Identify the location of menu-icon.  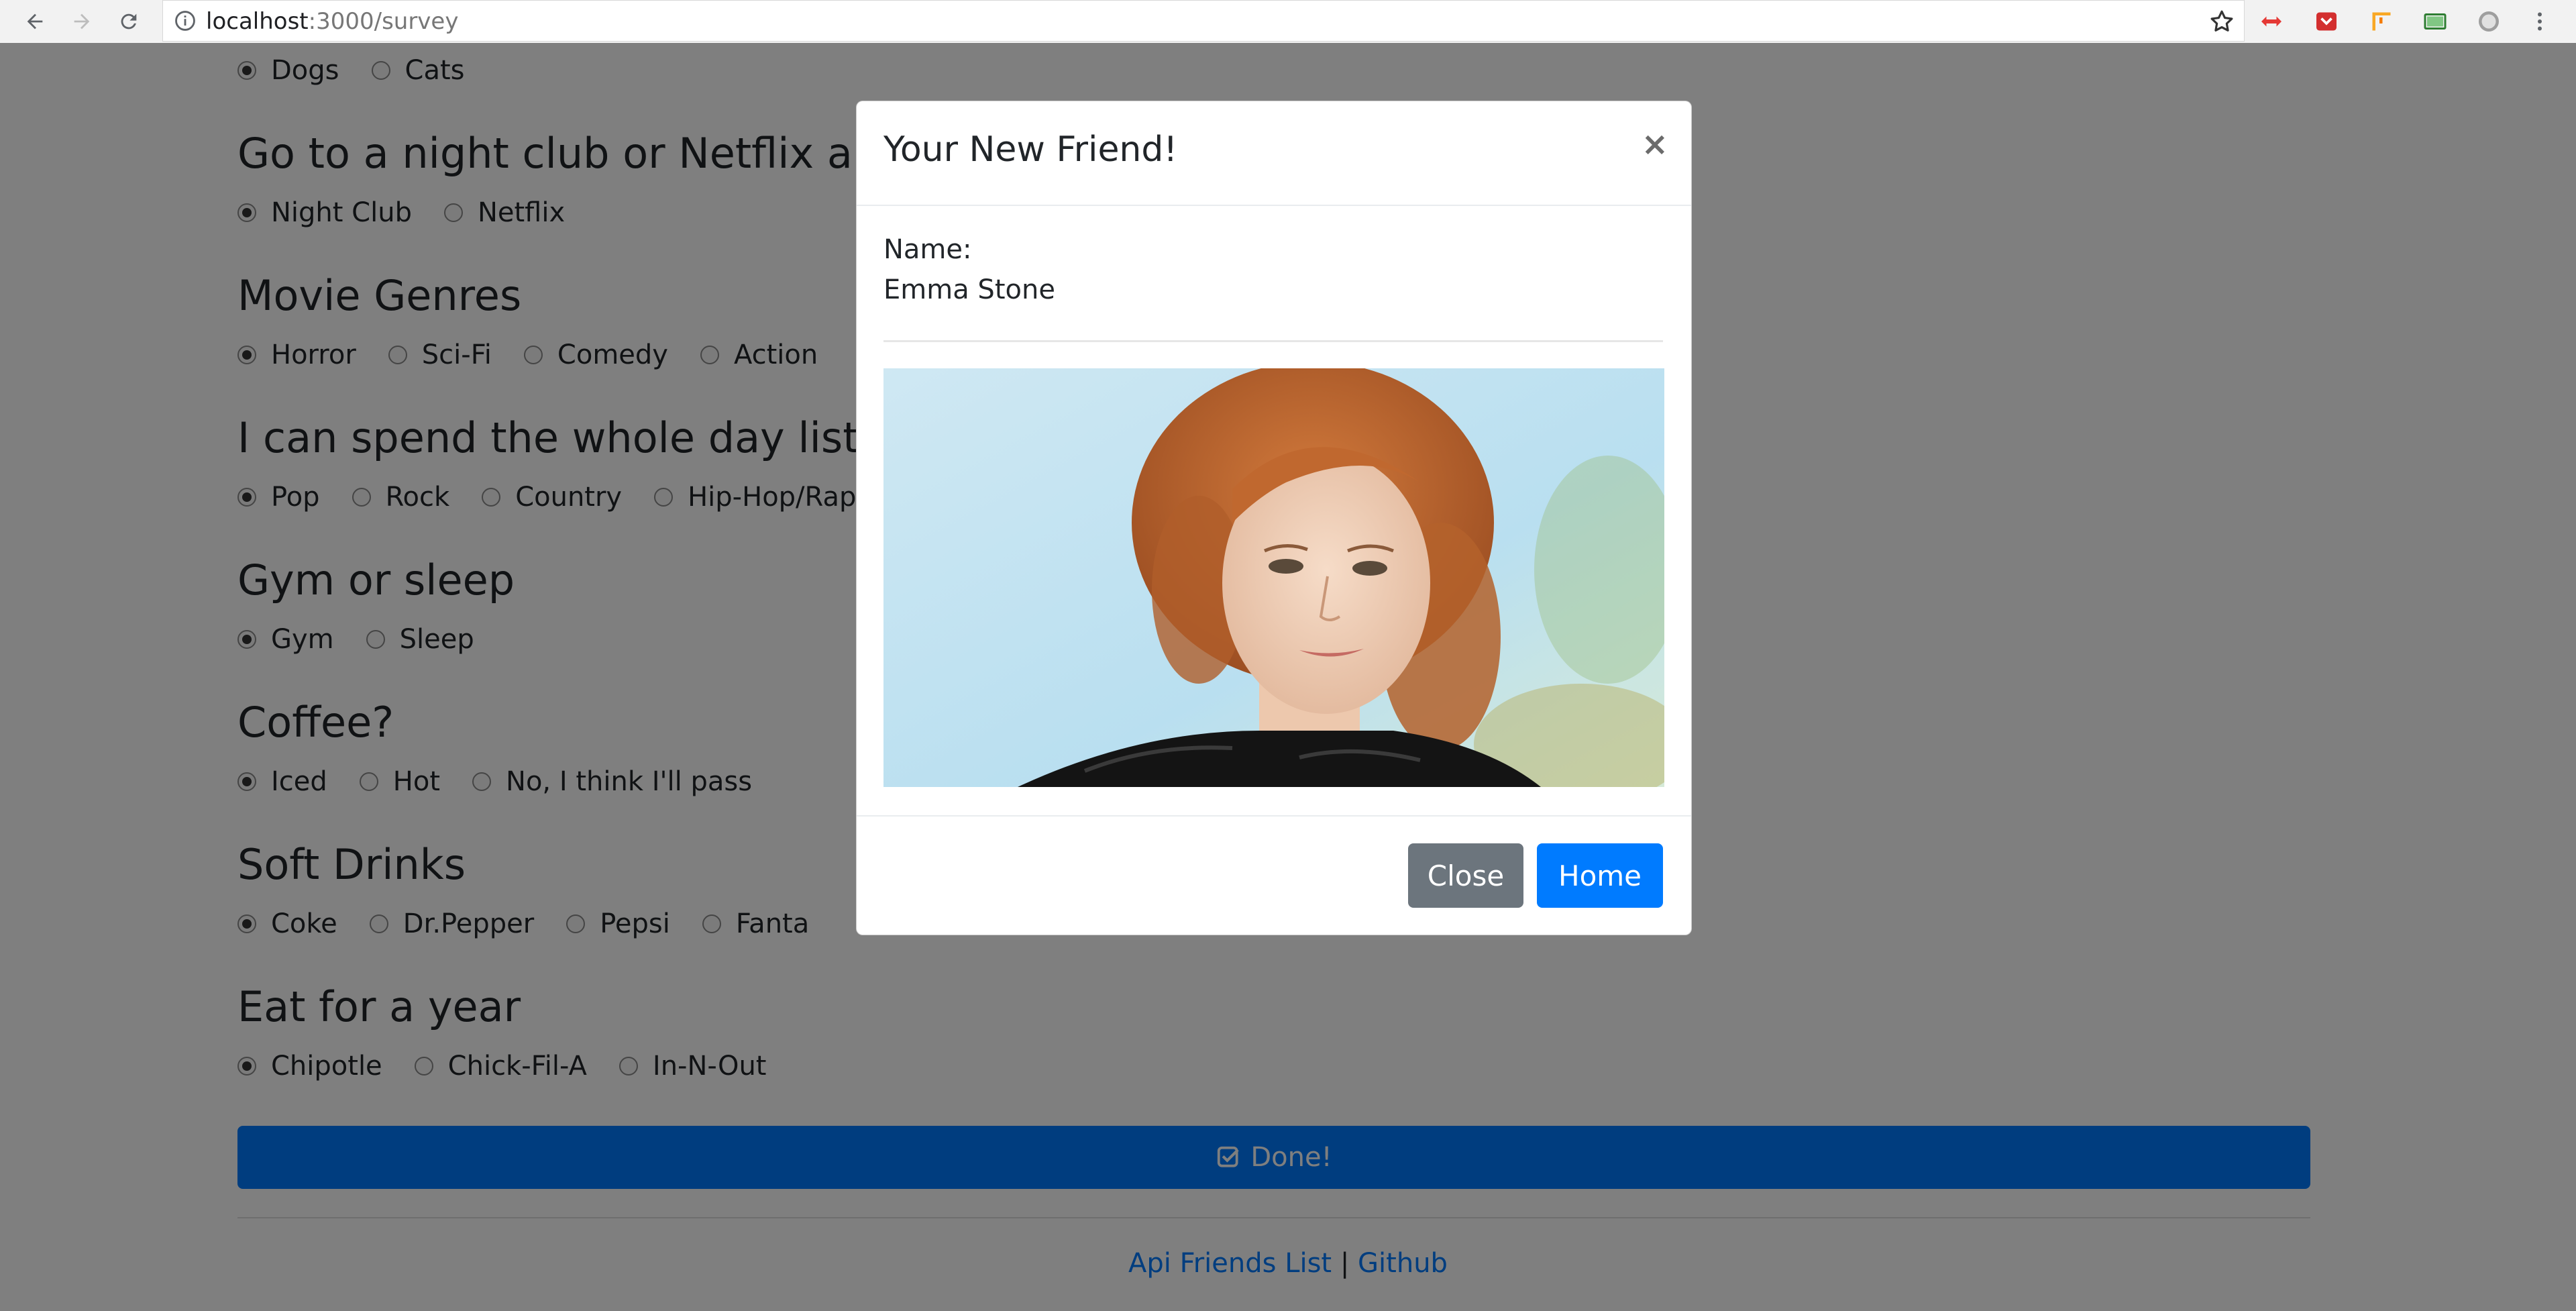
(2540, 22).